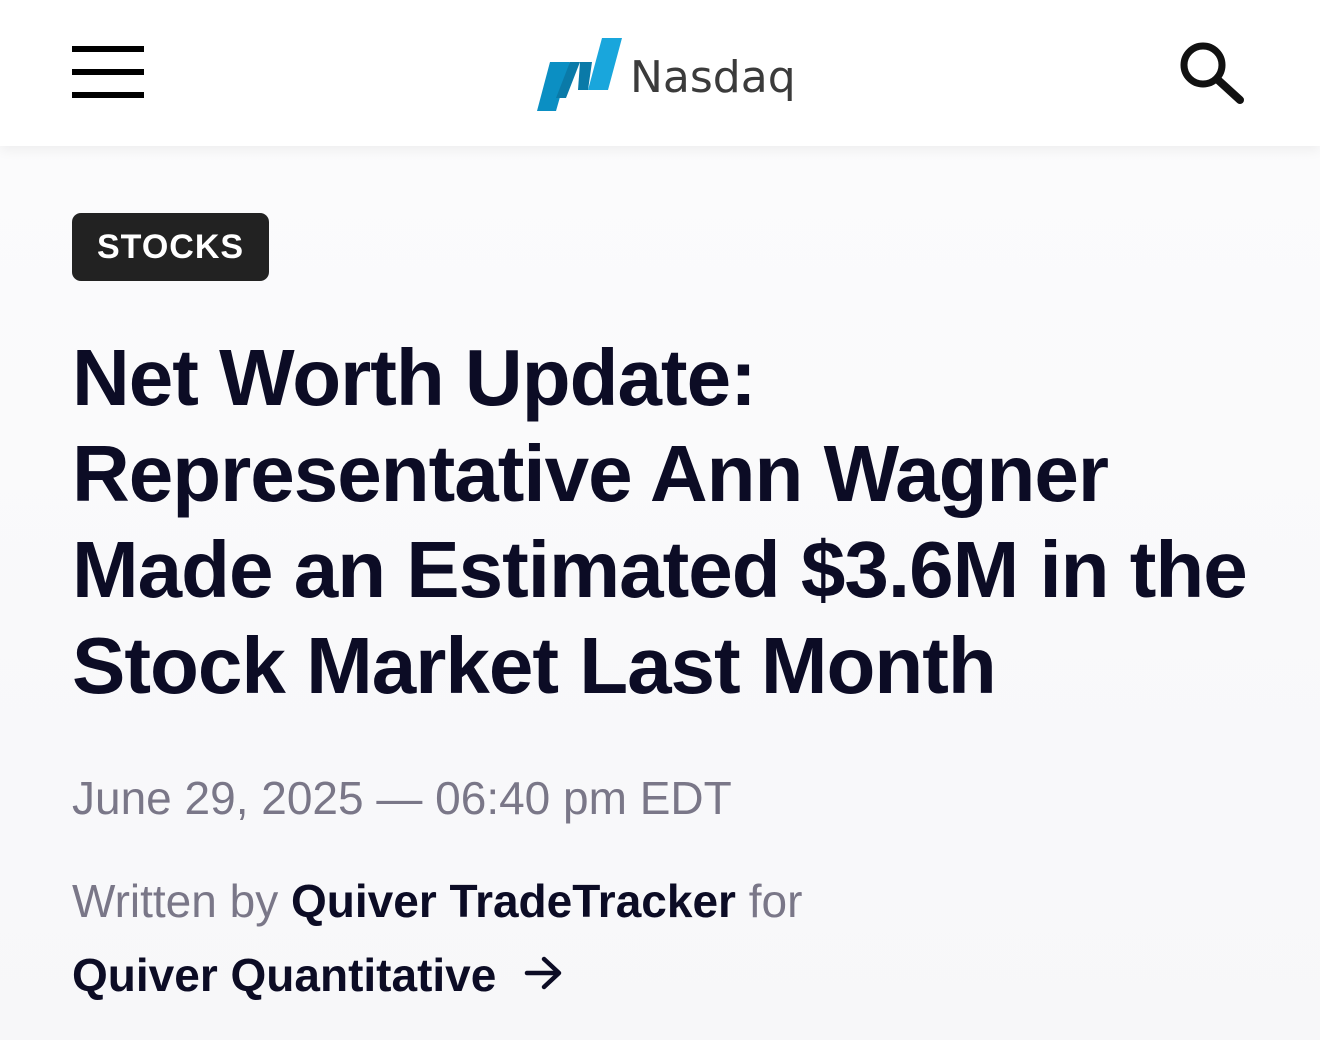 This screenshot has width=1320, height=1040. I want to click on site-header: Nasdaq, so click(660, 73).